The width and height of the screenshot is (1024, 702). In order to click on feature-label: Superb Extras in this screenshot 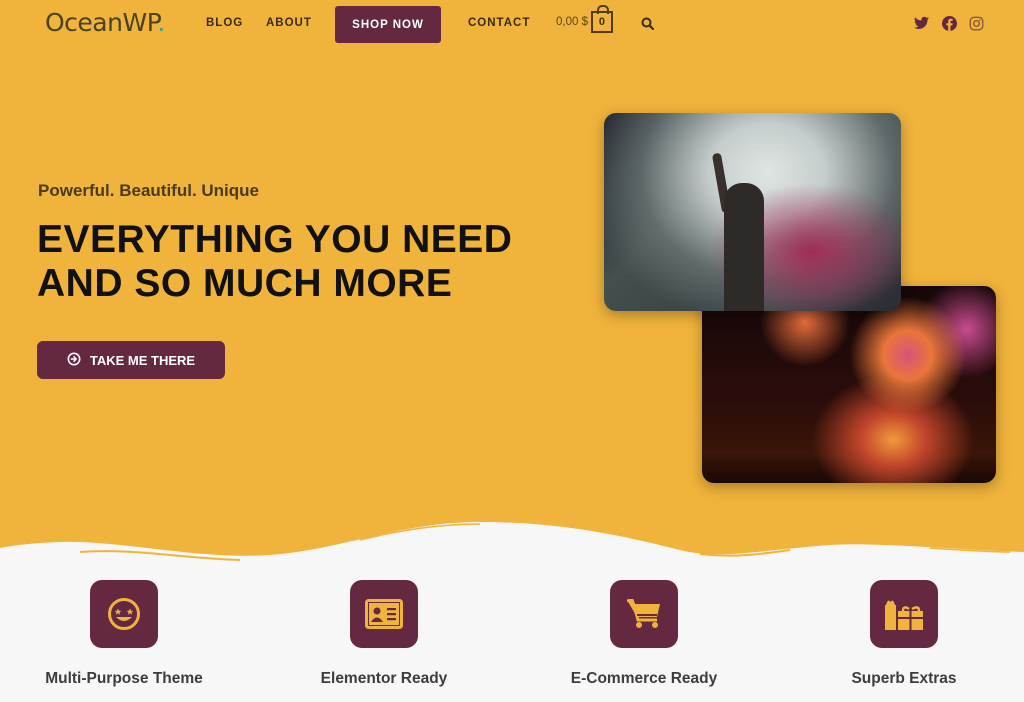, I will do `click(904, 678)`.